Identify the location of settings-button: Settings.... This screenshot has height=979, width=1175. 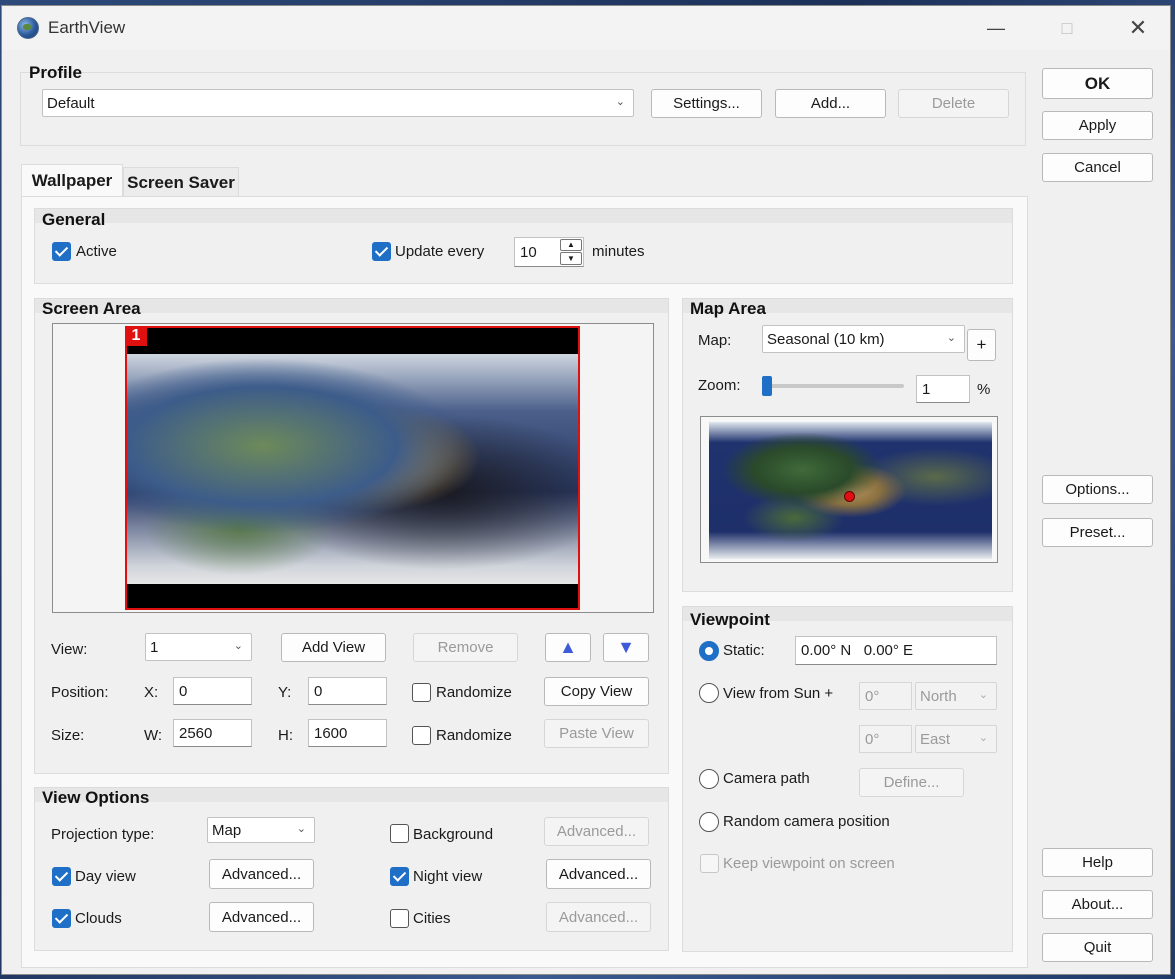
(706, 103).